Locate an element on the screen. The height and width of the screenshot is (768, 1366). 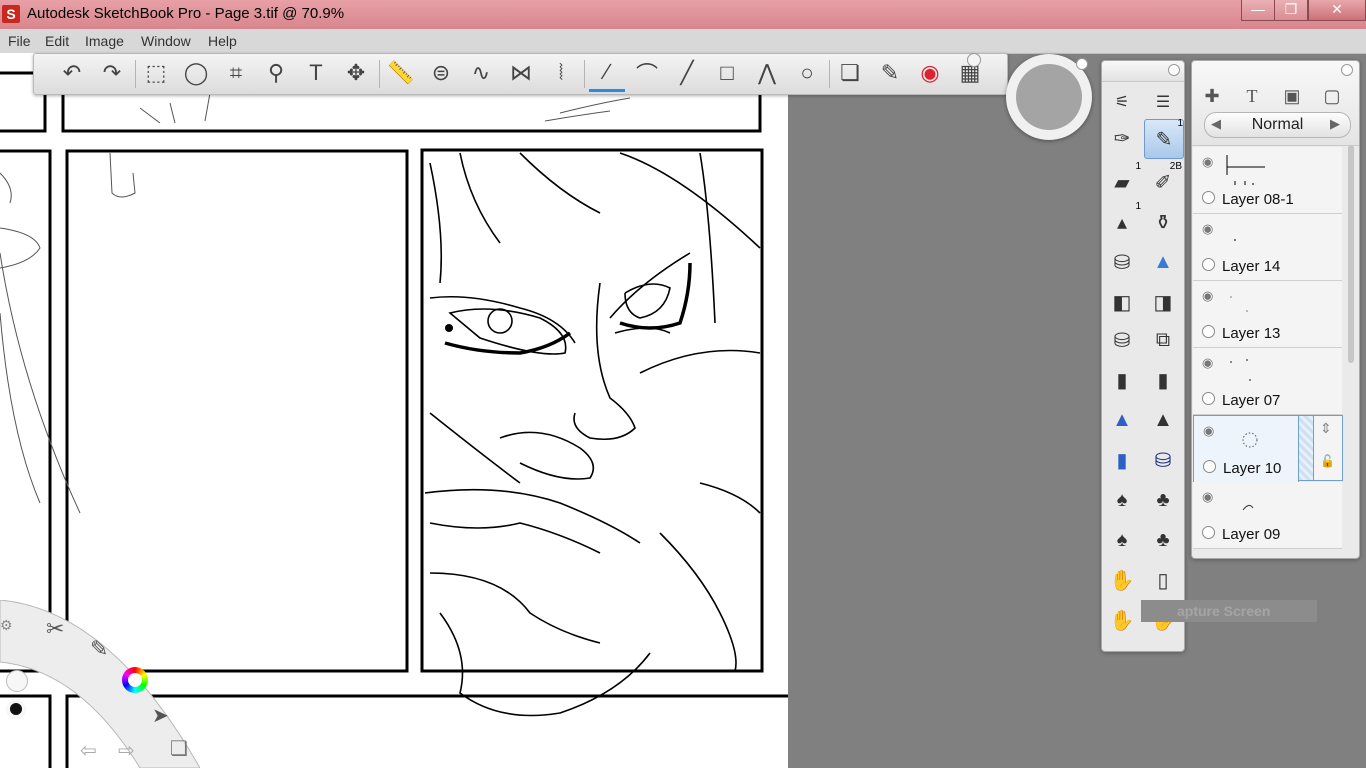
undo-icon: ↶ is located at coordinates (72, 73).